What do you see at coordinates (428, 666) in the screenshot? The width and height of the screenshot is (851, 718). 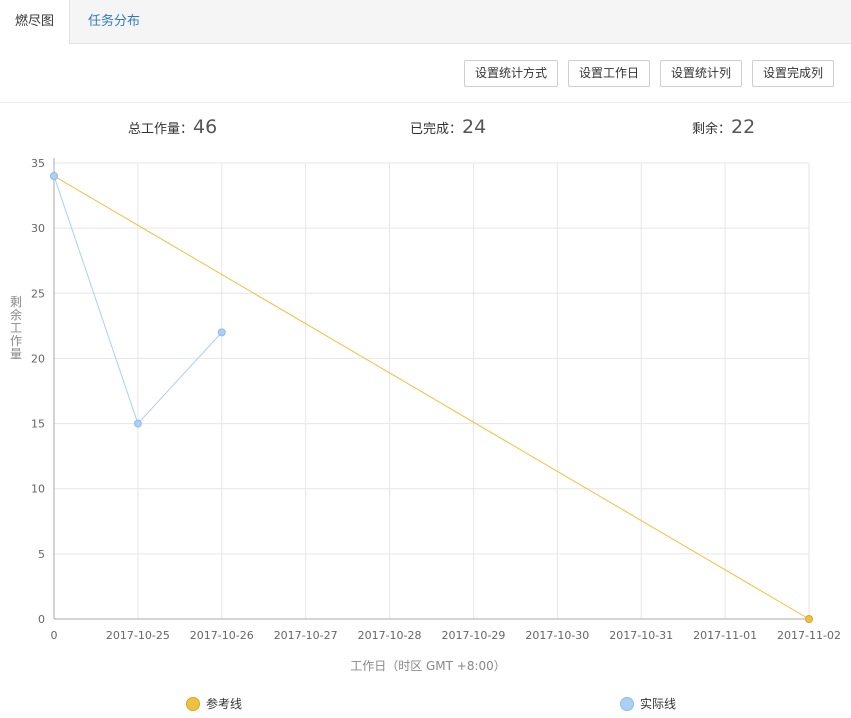 I see `x-axis-title: 工作日（时区 GMT +8:00）` at bounding box center [428, 666].